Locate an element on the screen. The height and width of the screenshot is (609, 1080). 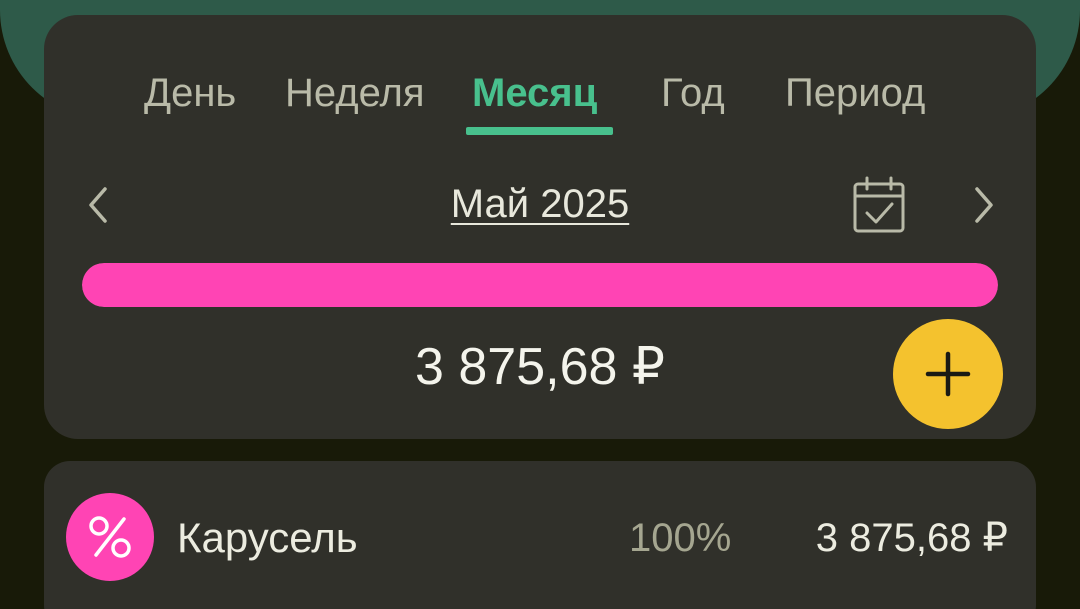
category-name: Карусель is located at coordinates (267, 537).